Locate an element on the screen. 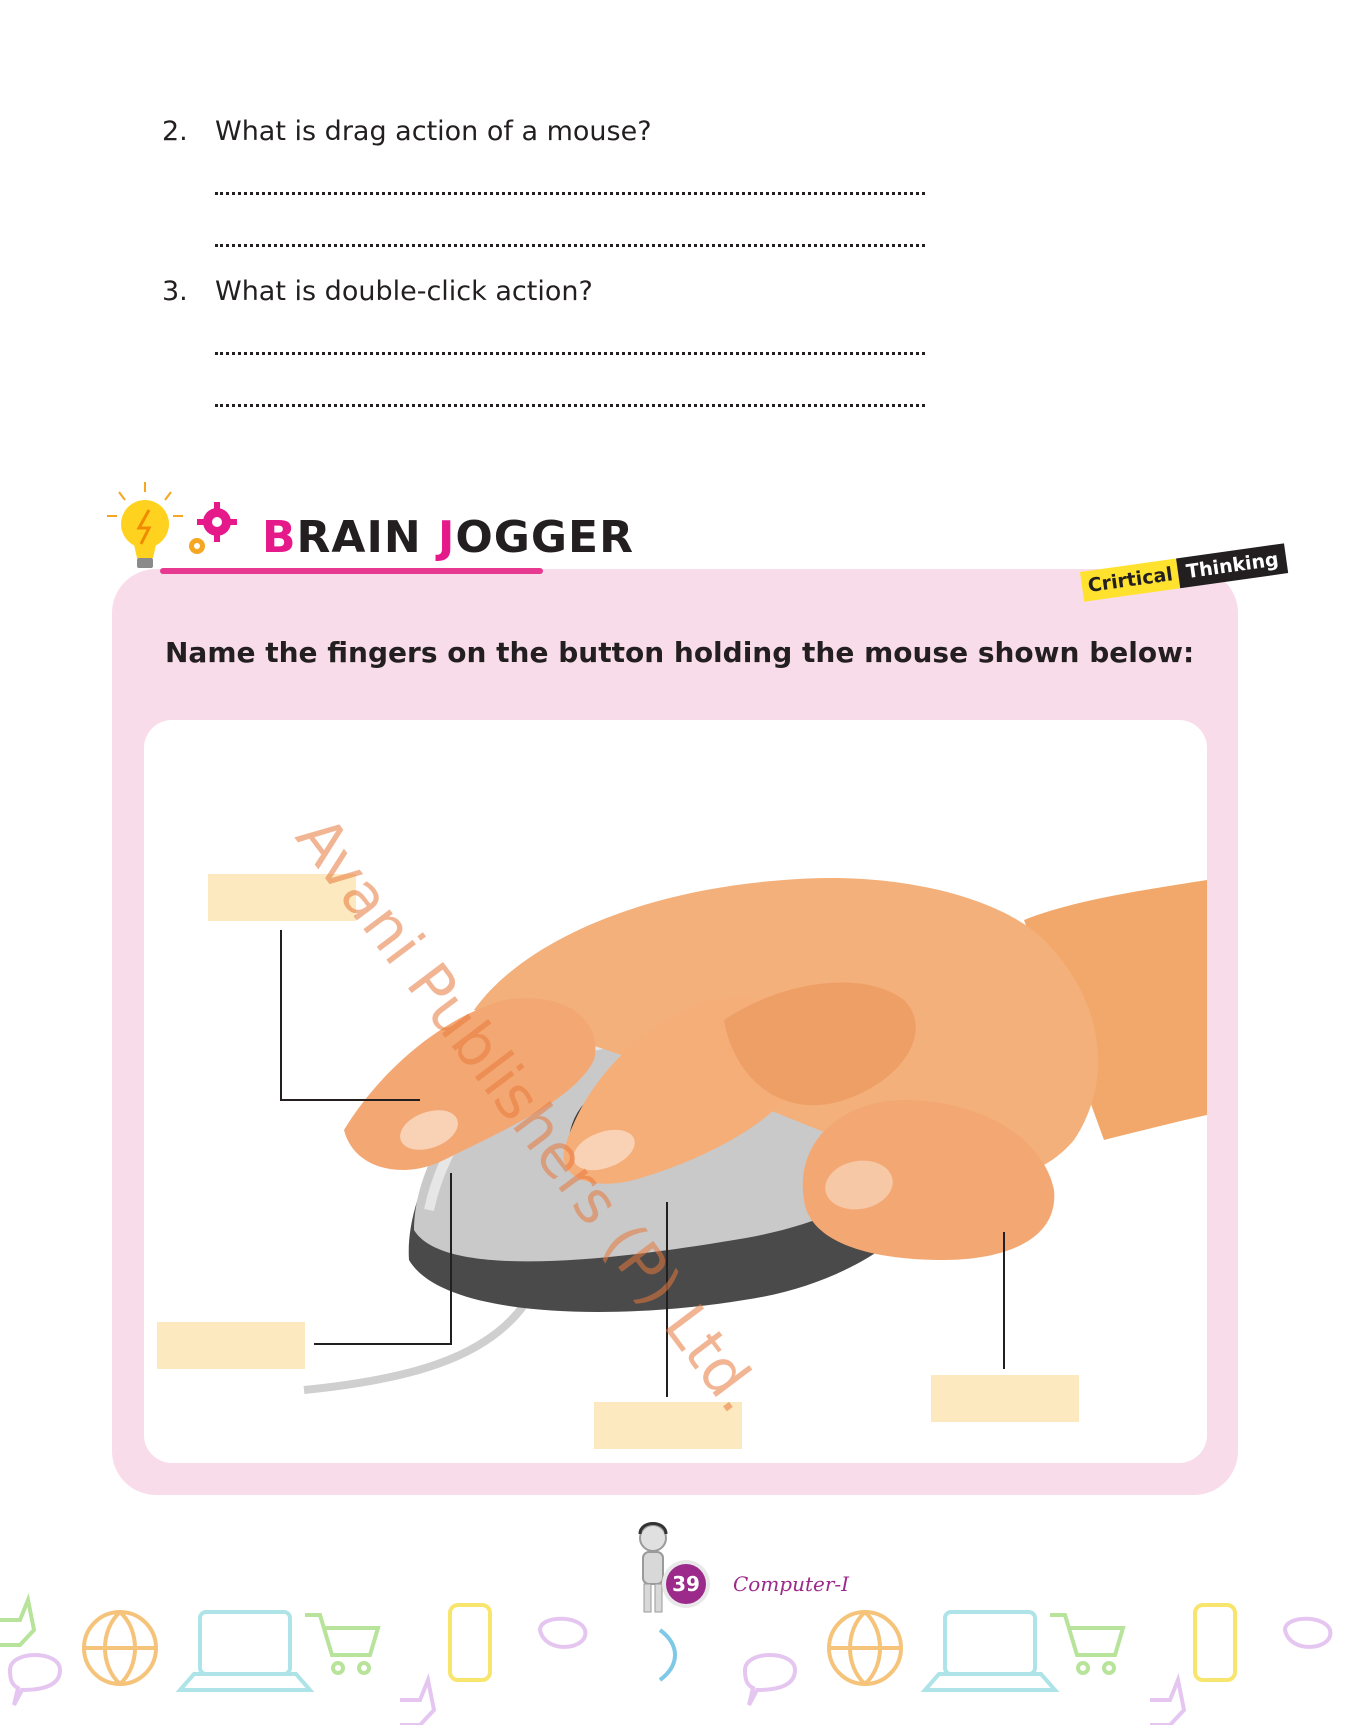 The width and height of the screenshot is (1350, 1725). section-title: BRAIN JOGGER is located at coordinates (448, 537).